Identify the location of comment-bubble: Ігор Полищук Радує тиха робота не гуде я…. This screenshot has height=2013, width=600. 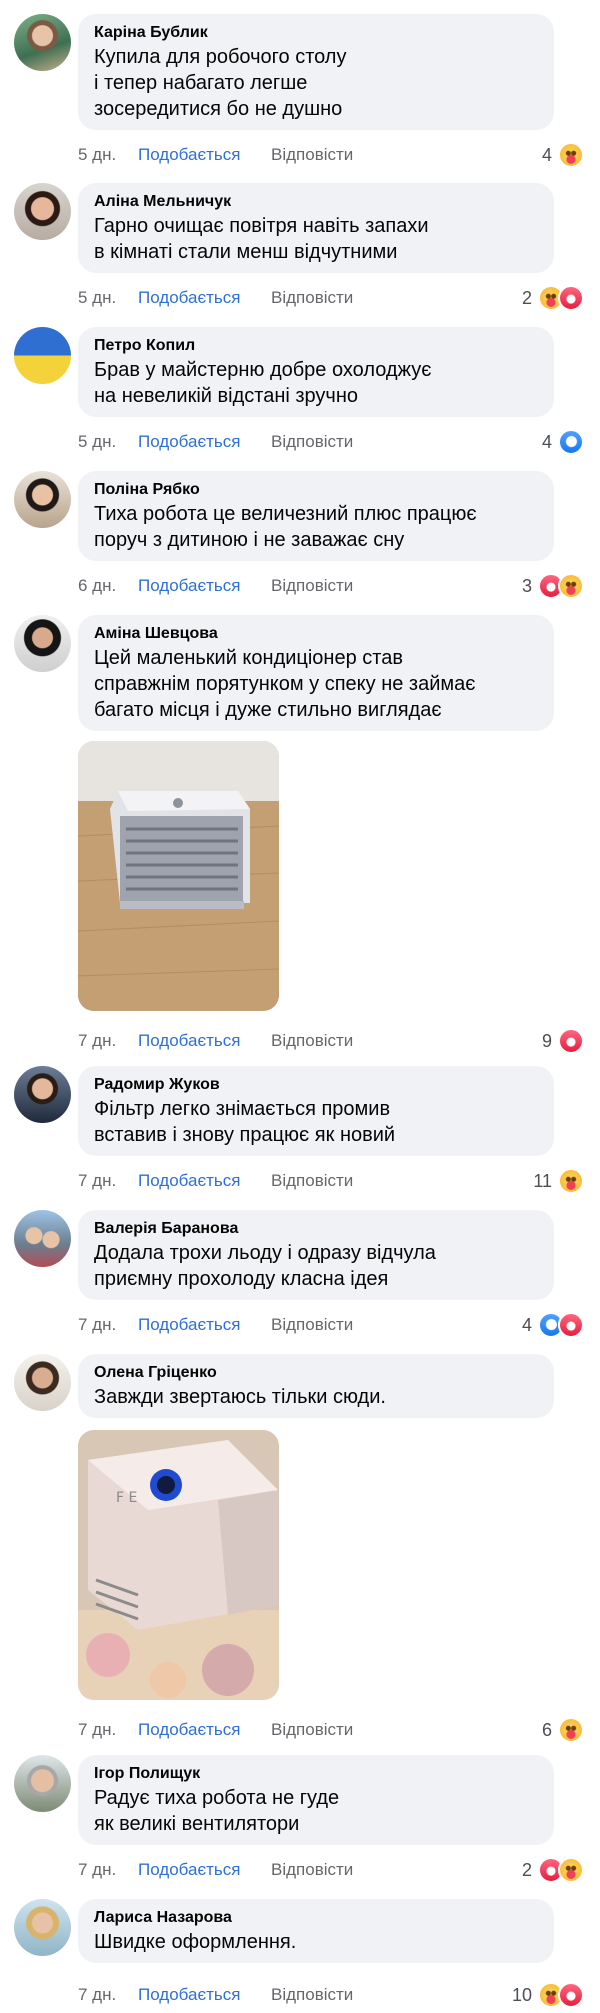
(316, 1800).